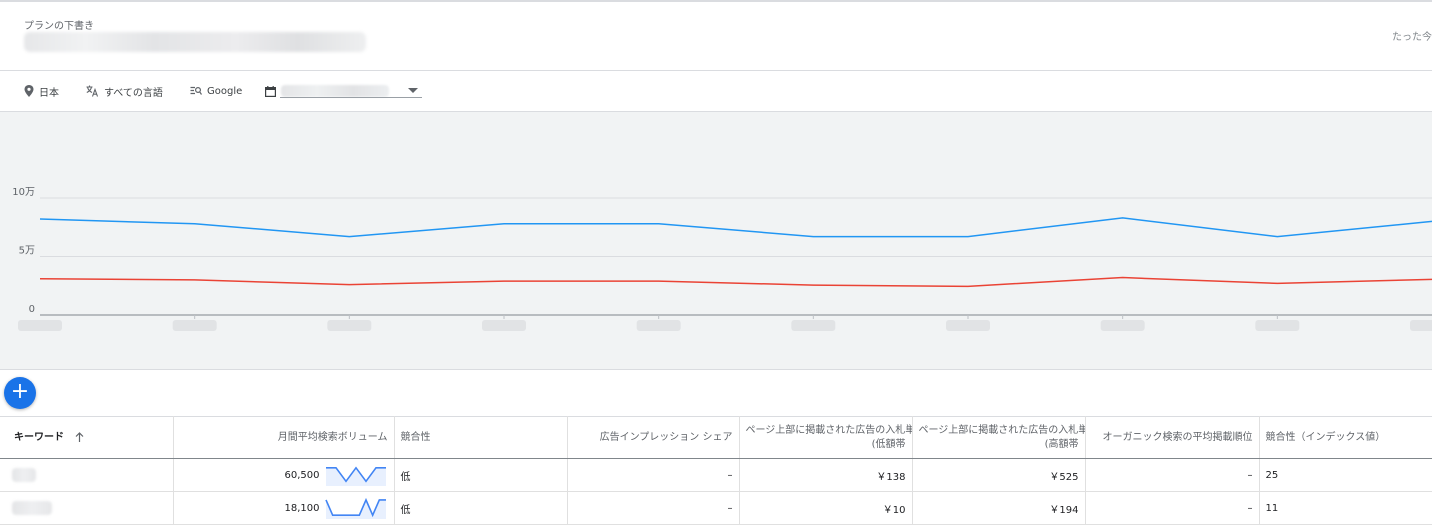 This screenshot has height=527, width=1432. Describe the element at coordinates (1412, 37) in the screenshot. I see `last-updated-text: たった今` at that location.